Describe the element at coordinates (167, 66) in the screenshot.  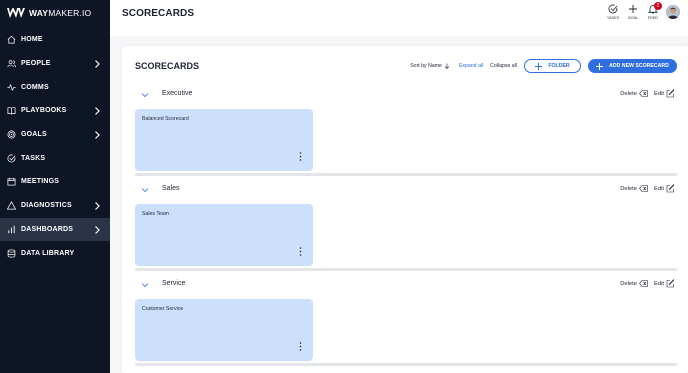
I see `panel-title: SCORECARDS` at that location.